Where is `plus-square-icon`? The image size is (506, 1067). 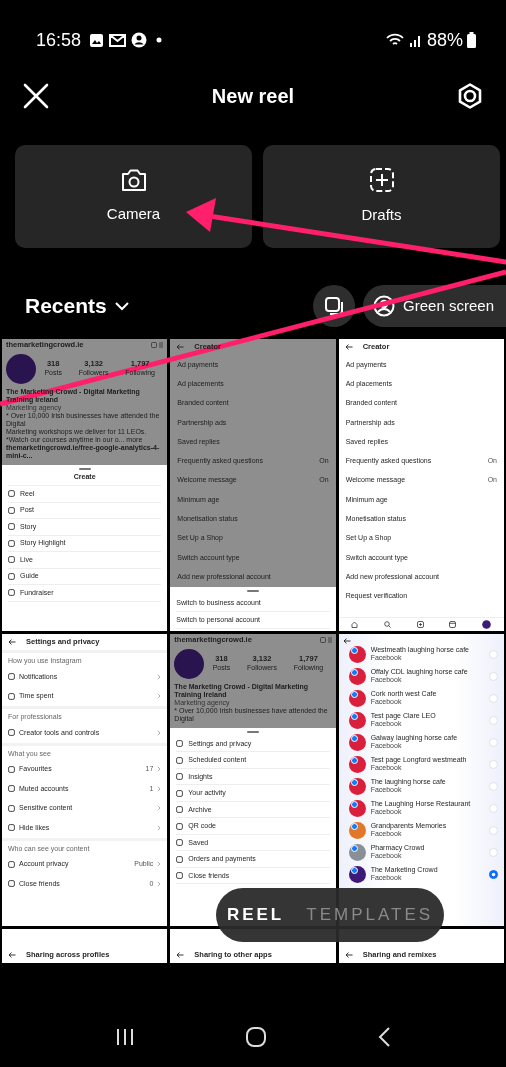 plus-square-icon is located at coordinates (420, 624).